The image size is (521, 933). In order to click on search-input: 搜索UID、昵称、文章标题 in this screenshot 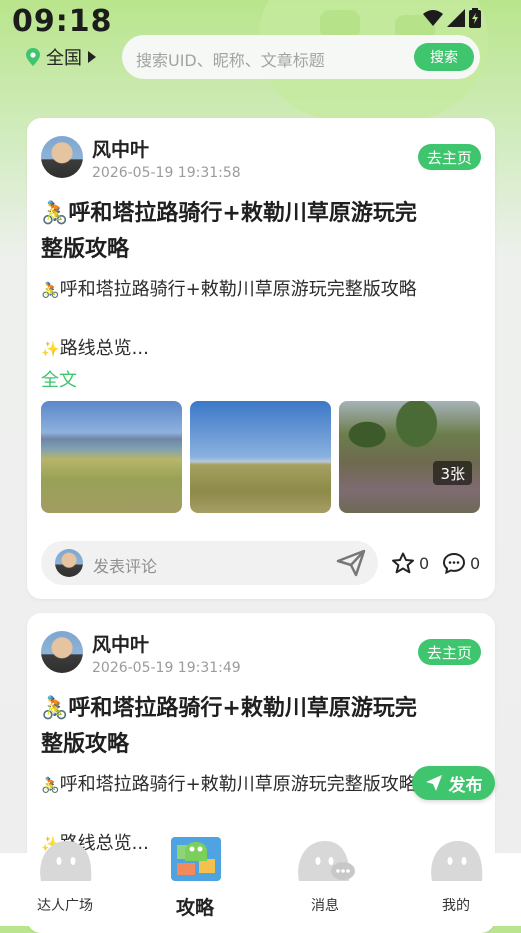, I will do `click(230, 59)`.